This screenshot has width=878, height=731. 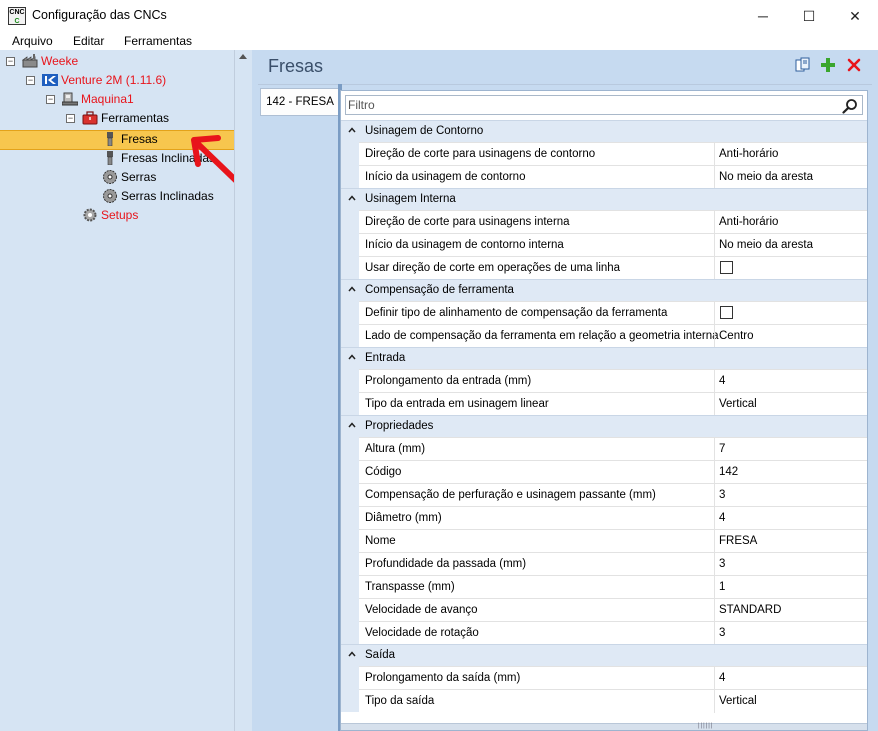 I want to click on property-name: Transpasse (mm), so click(x=410, y=587).